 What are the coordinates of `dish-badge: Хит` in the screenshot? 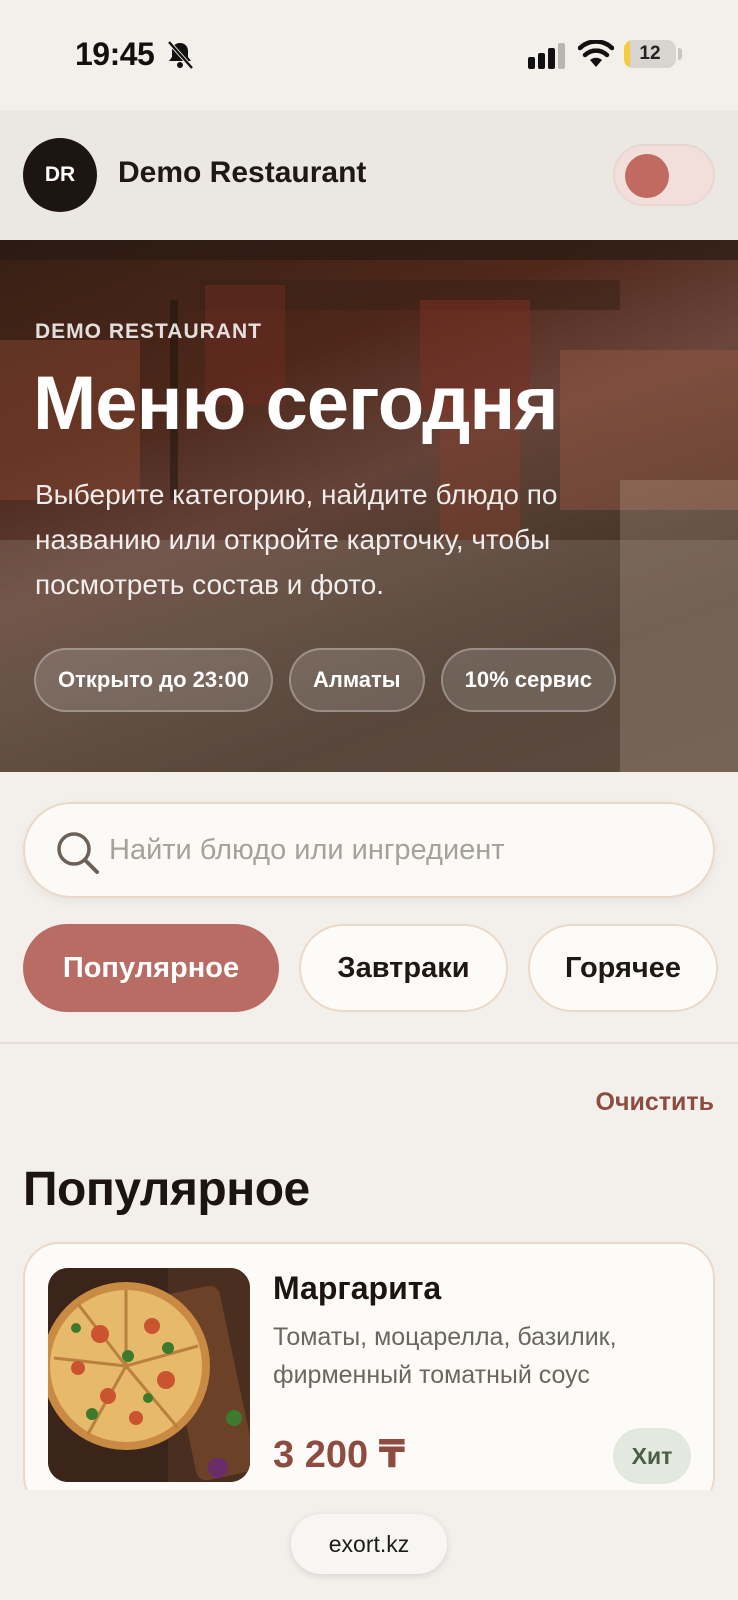 It's located at (652, 1456).